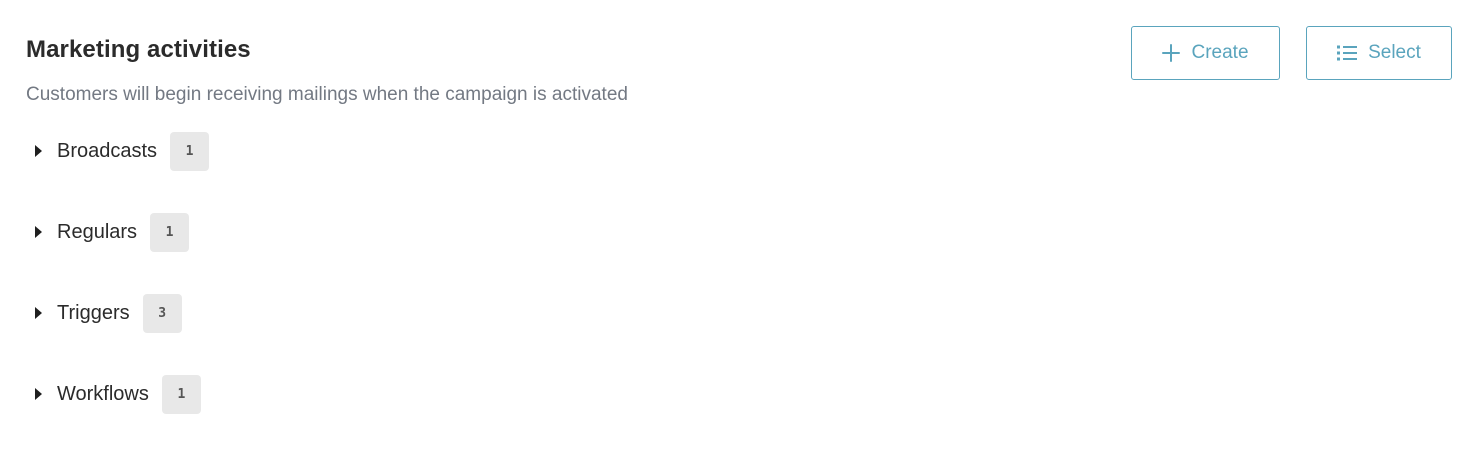  I want to click on group-broadcasts: Broadcasts 1, so click(120, 151).